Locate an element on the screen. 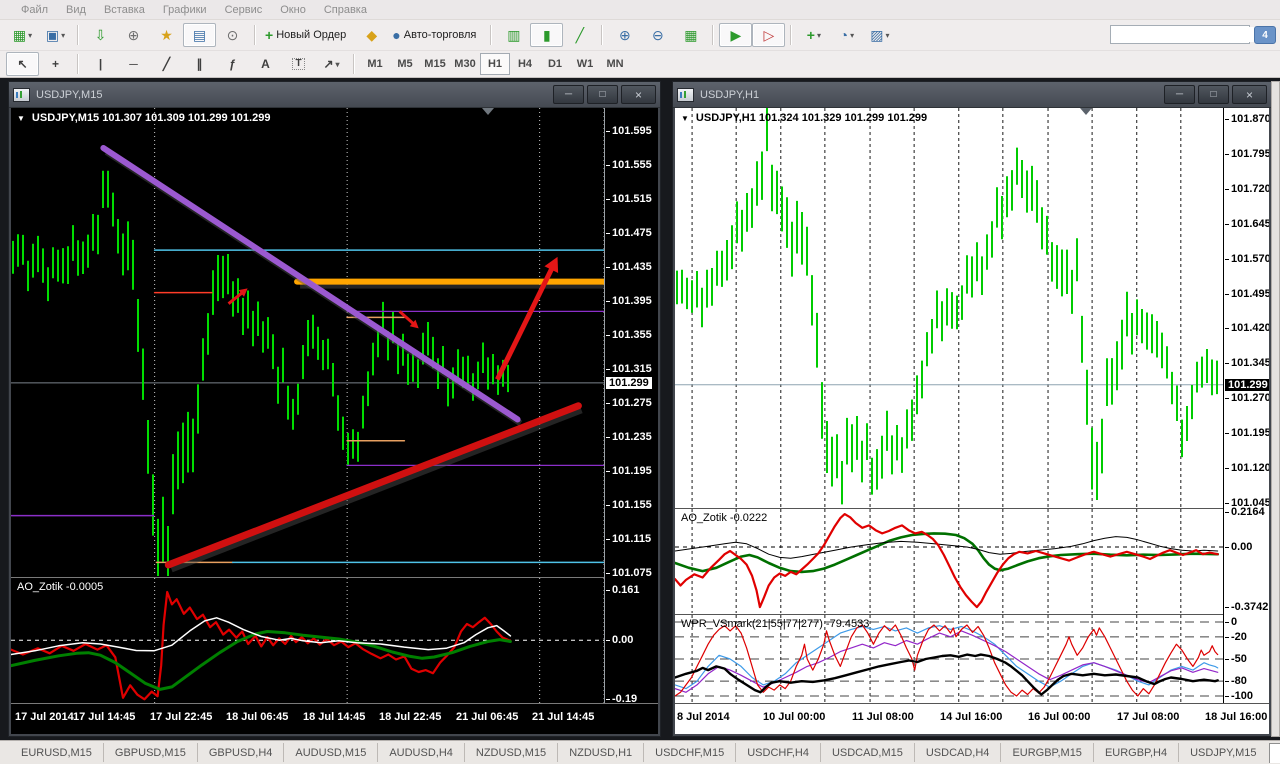 This screenshot has width=1280, height=764. search-input is located at coordinates (1186, 34).